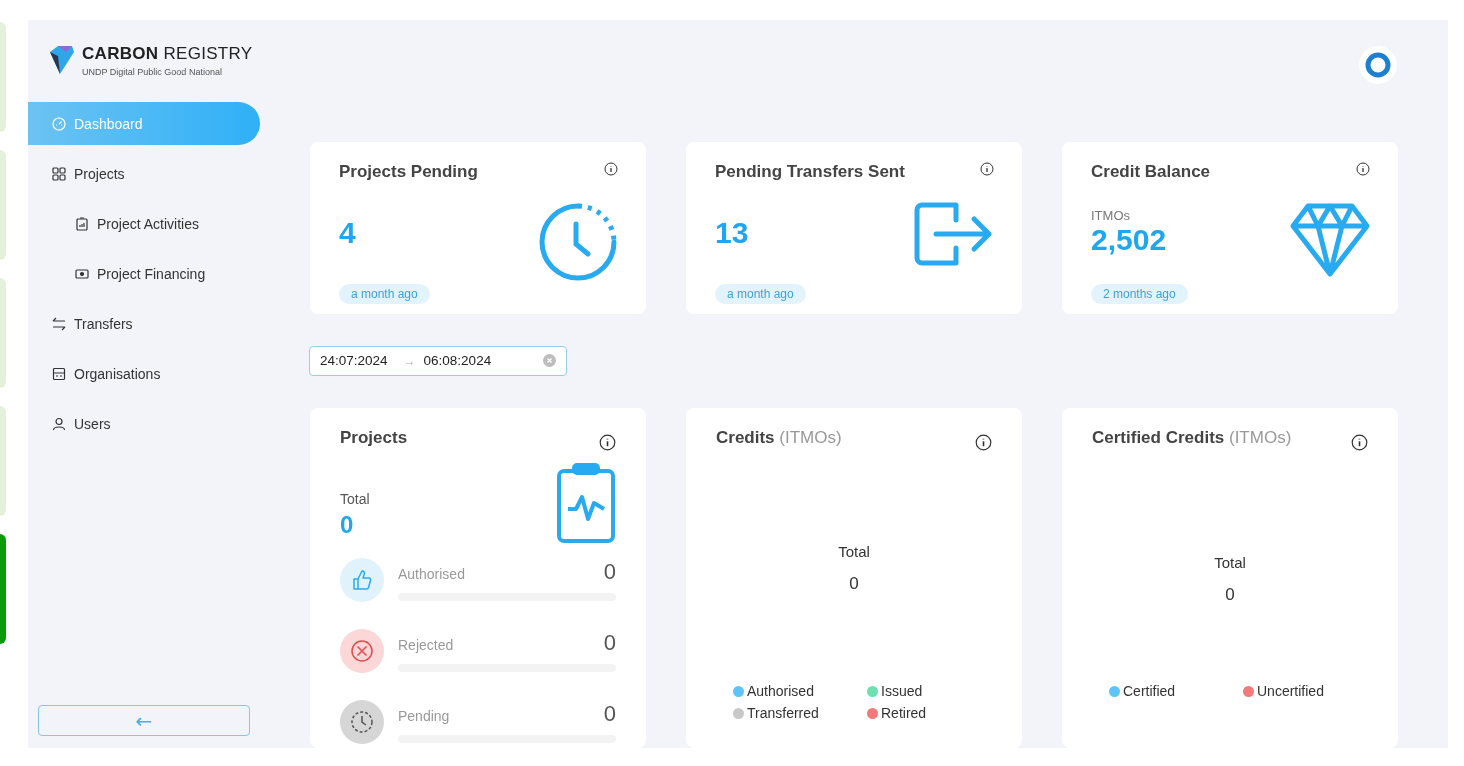 The image size is (1464, 766). I want to click on nav-item: Organisations, so click(144, 373).